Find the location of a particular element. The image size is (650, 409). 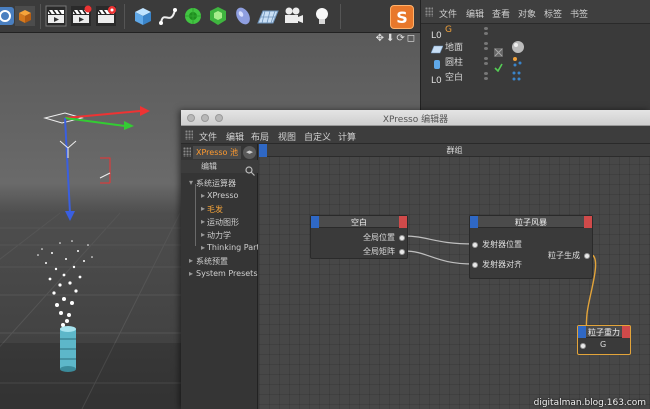

tree-item: ▸Thinking Particles is located at coordinates (219, 249).